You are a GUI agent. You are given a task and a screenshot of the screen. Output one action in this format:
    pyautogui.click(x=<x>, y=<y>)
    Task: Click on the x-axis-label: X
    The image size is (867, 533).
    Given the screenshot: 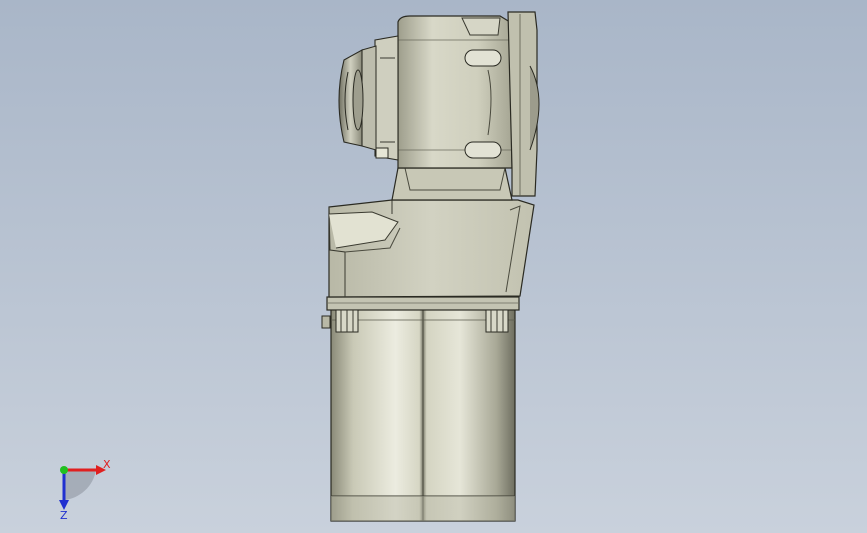 What is the action you would take?
    pyautogui.click(x=107, y=464)
    